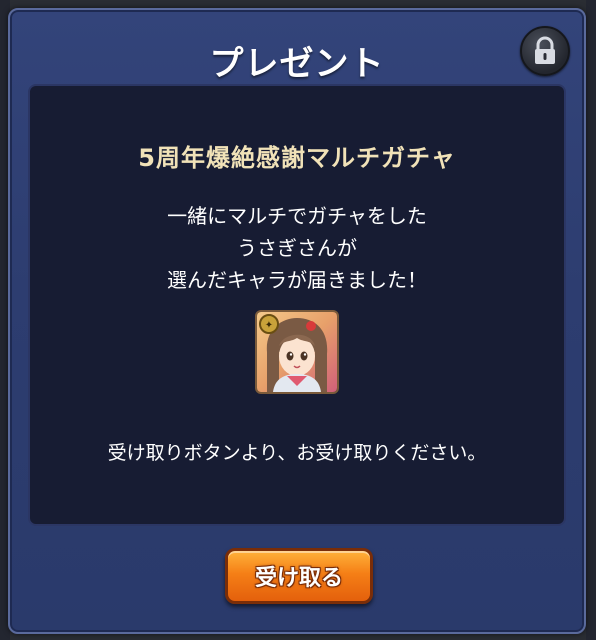  I want to click on receive-button: 受け取る, so click(299, 576).